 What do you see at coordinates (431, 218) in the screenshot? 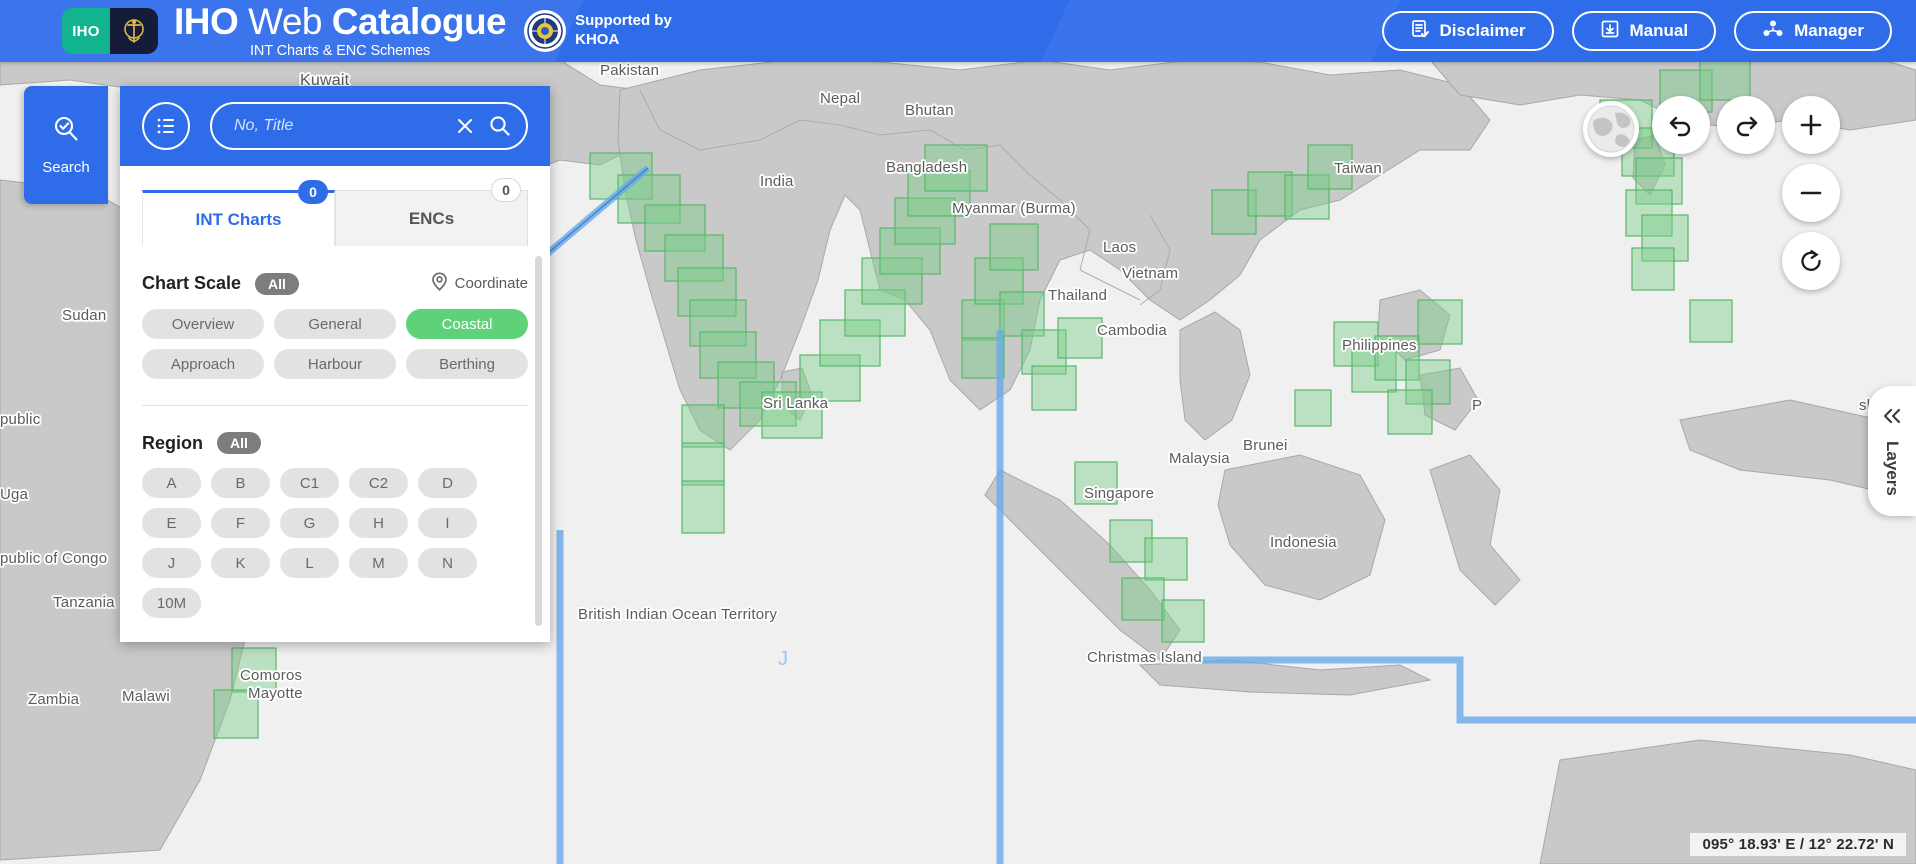
I see `tab-encs-label: ENCs` at bounding box center [431, 218].